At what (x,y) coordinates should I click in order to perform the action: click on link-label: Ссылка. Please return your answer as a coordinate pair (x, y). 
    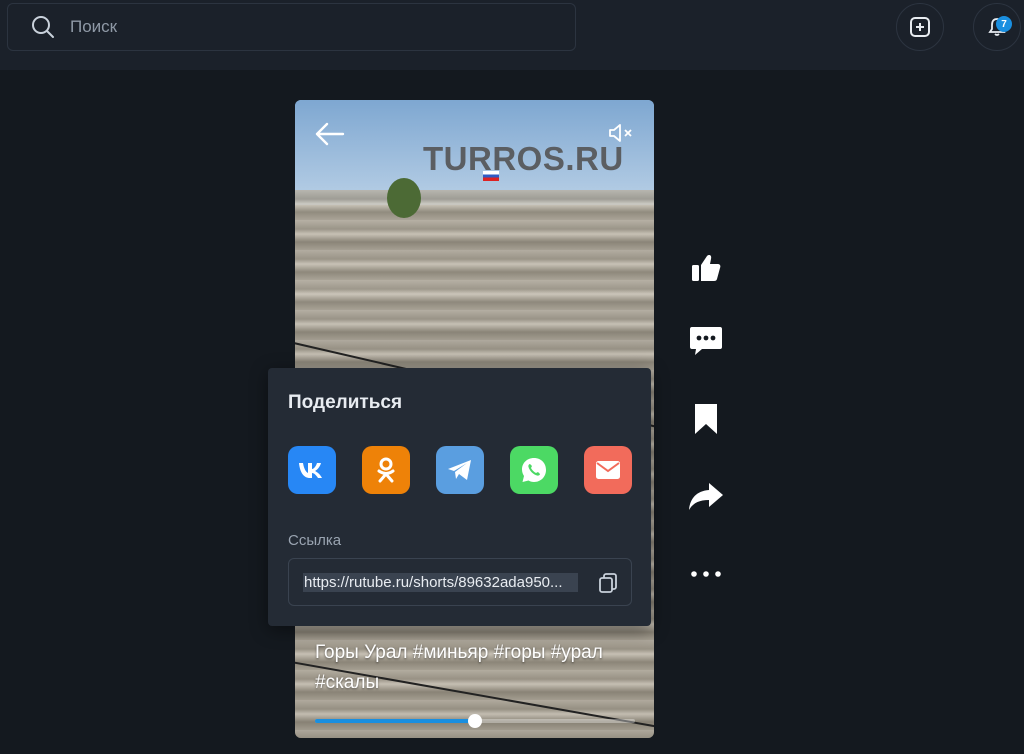
    Looking at the image, I should click on (315, 540).